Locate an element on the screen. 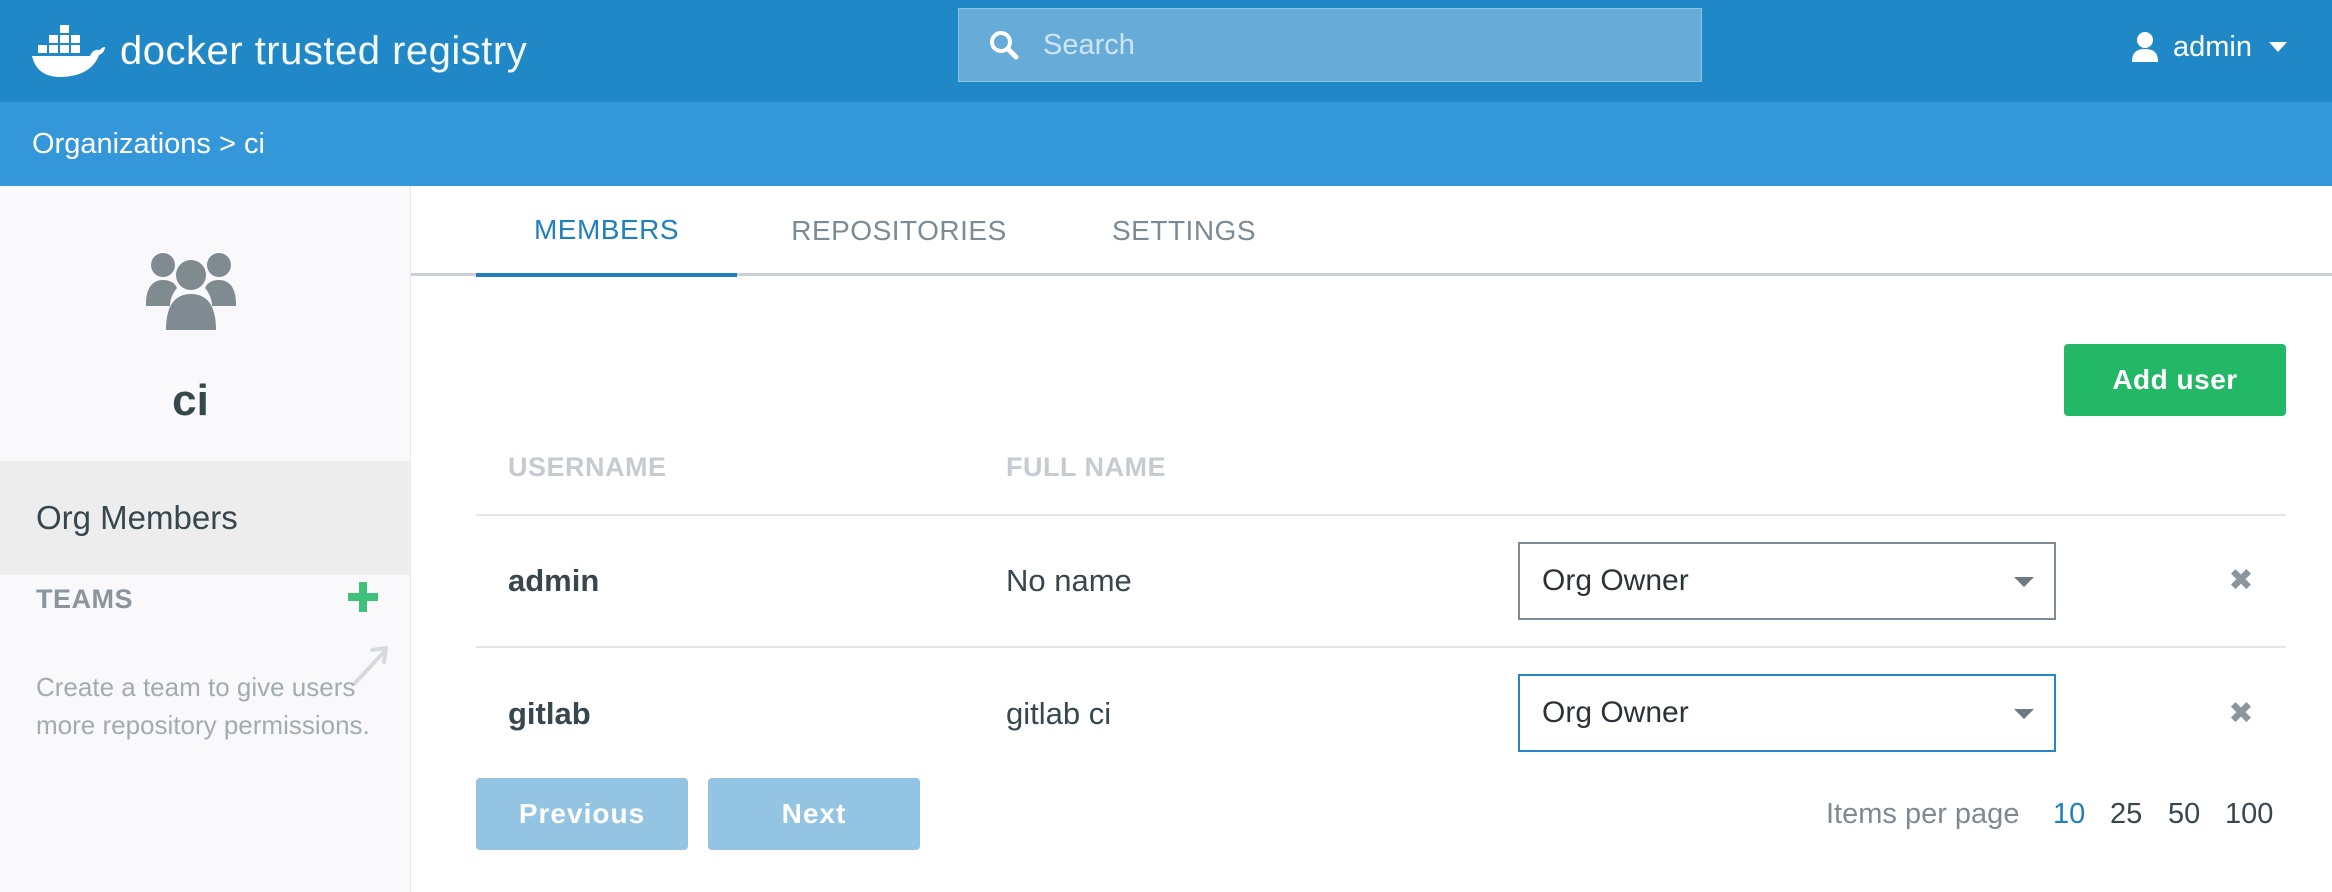  search-icon is located at coordinates (1004, 45).